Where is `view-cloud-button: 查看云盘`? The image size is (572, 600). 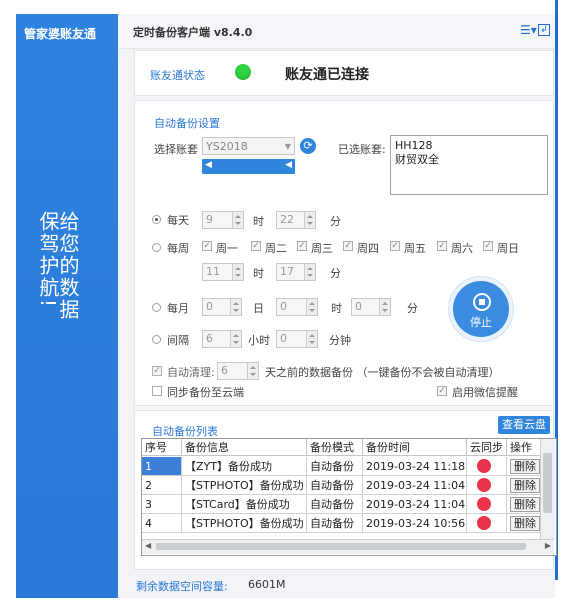
view-cloud-button: 查看云盘 is located at coordinates (524, 425).